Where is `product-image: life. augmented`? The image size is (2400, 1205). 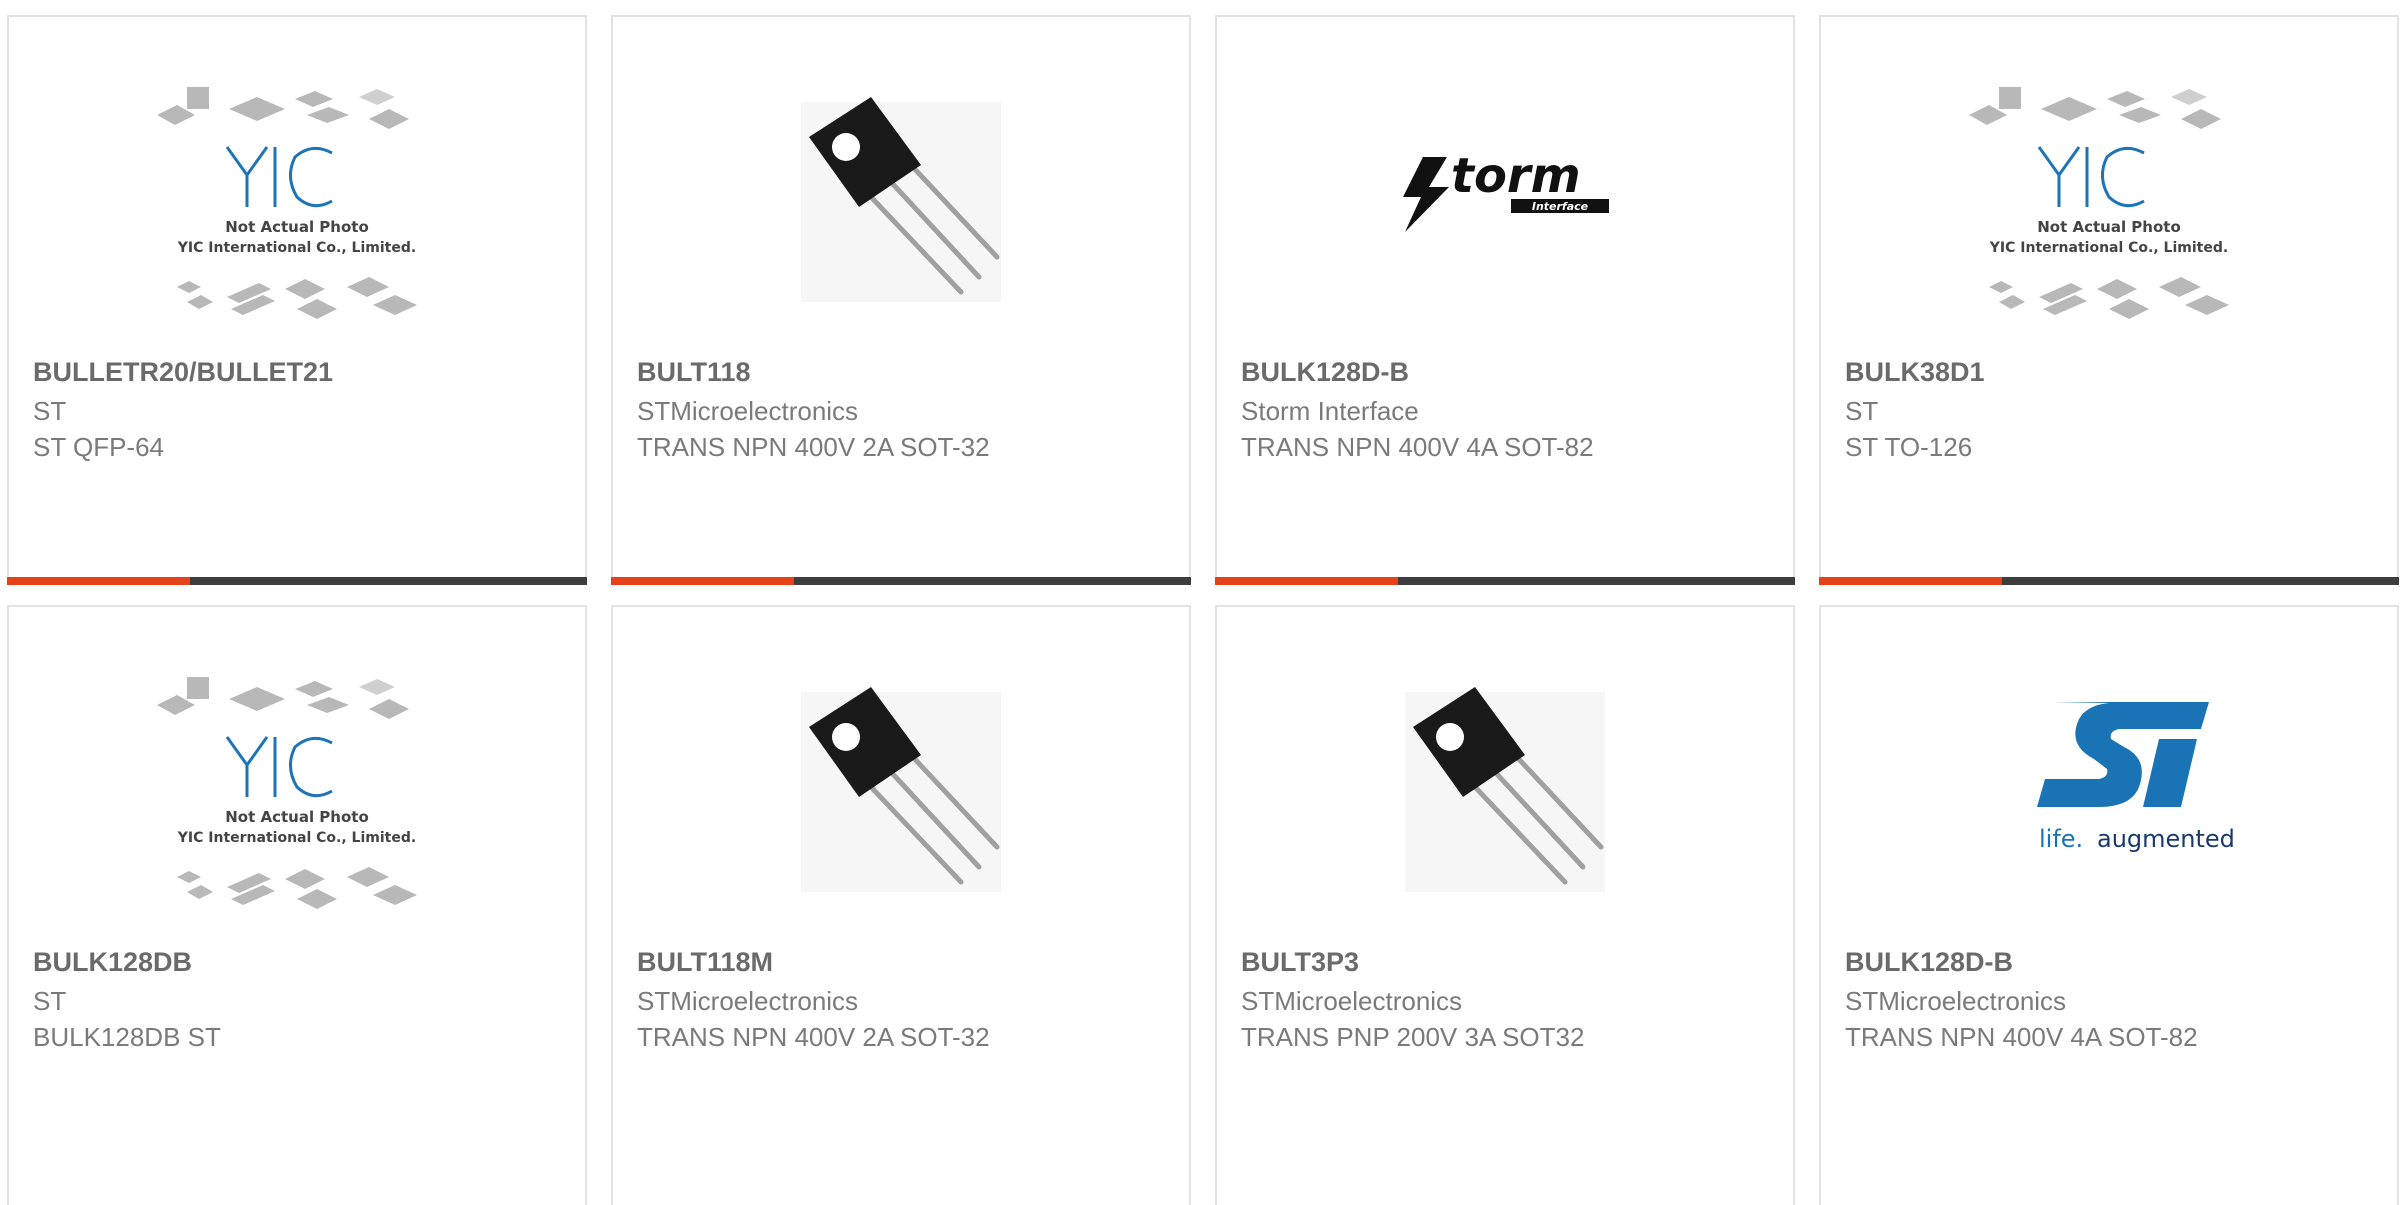
product-image: life. augmented is located at coordinates (2109, 797).